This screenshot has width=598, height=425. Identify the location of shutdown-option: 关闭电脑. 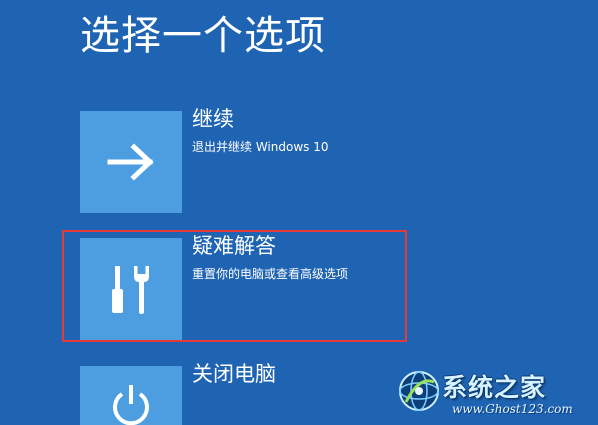
(245, 393).